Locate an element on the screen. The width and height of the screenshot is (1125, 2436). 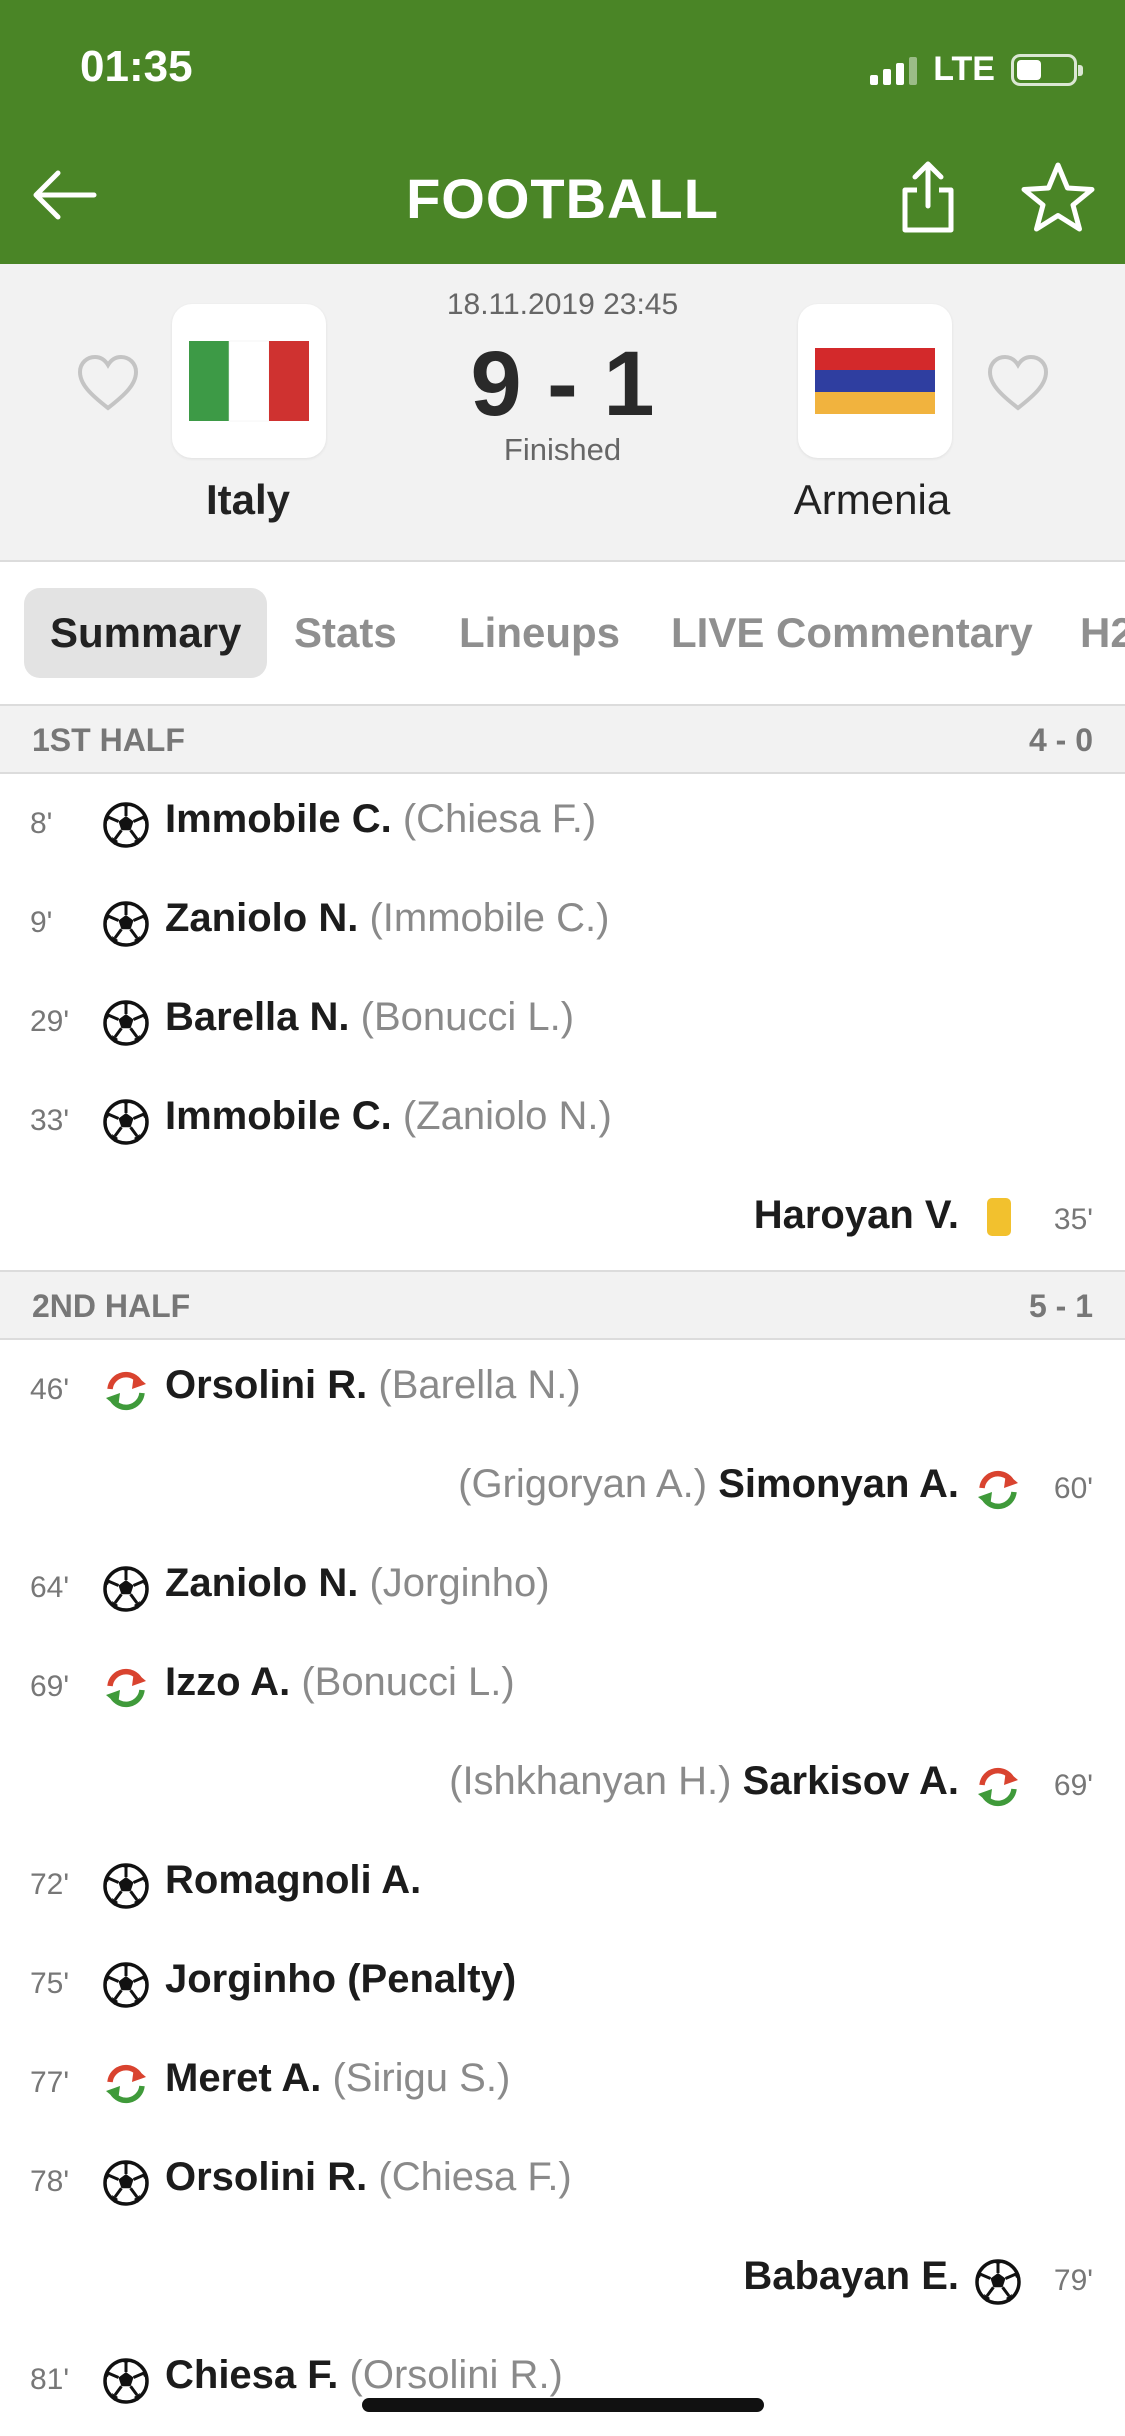
event-row: 29' Barella N. (Bonucci L.) is located at coordinates (562, 1022).